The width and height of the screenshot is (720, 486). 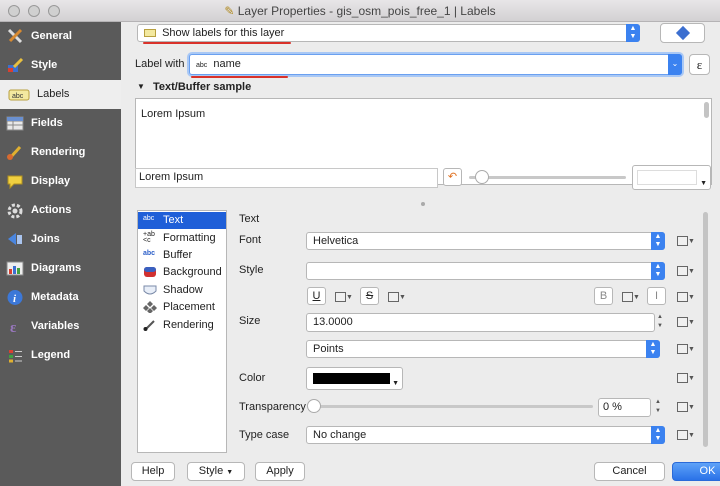 I want to click on expression-button: ε, so click(x=699, y=64).